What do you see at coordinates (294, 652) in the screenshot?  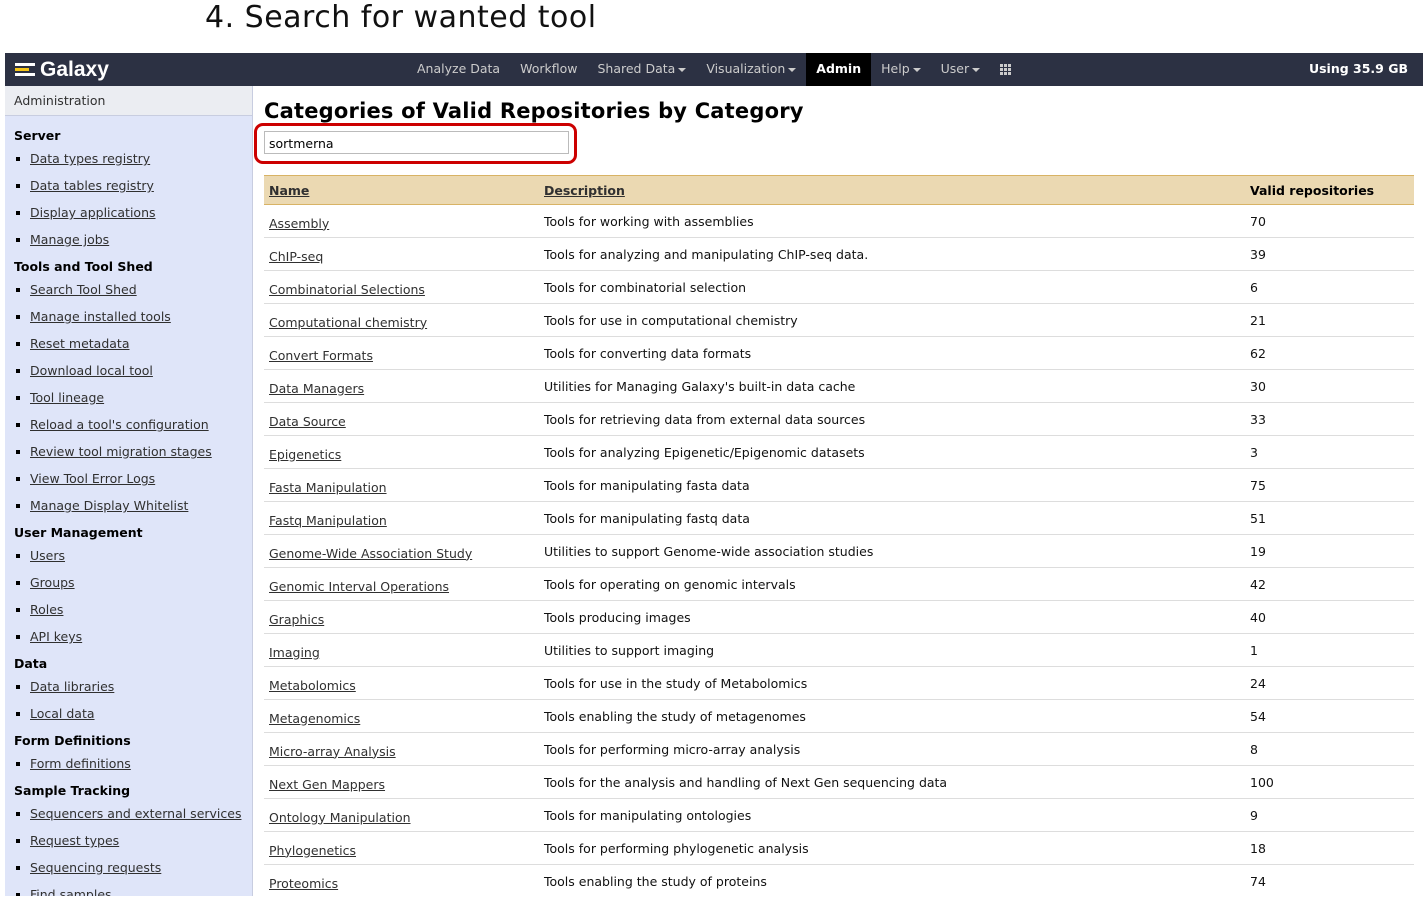 I see `category-link: Imaging` at bounding box center [294, 652].